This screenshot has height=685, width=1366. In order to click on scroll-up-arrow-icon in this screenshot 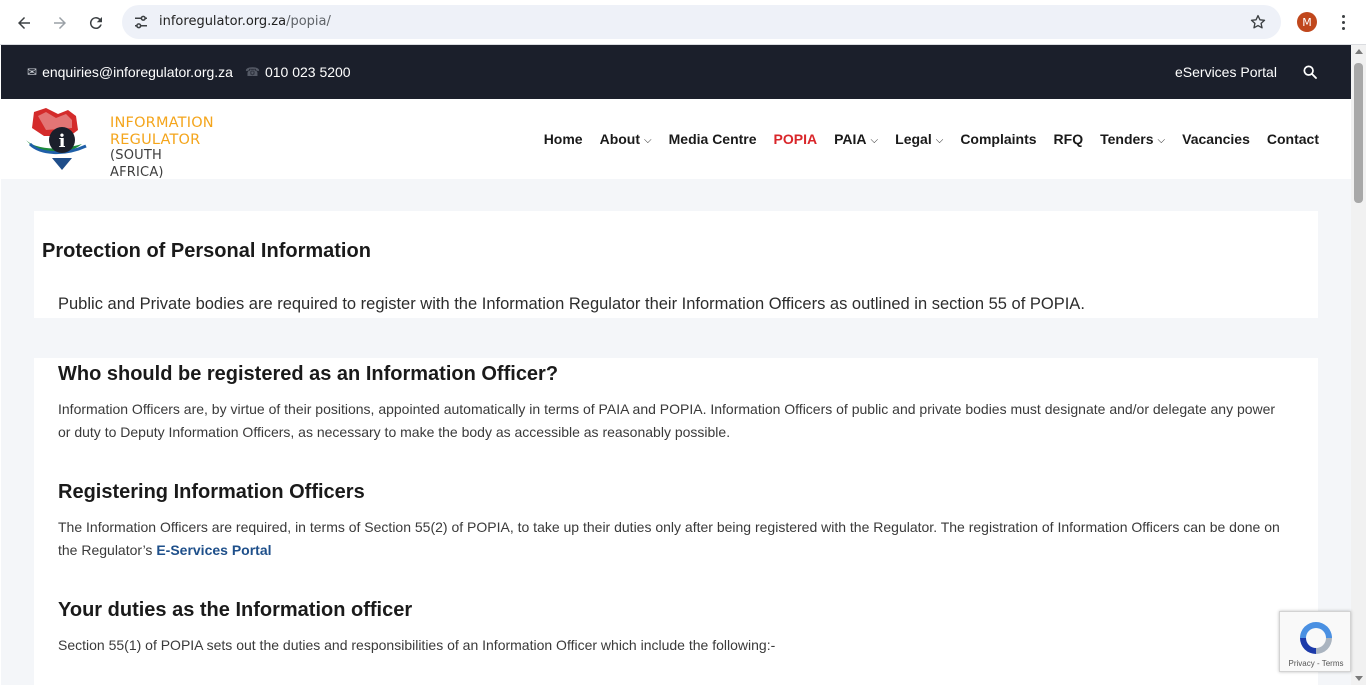, I will do `click(1359, 51)`.